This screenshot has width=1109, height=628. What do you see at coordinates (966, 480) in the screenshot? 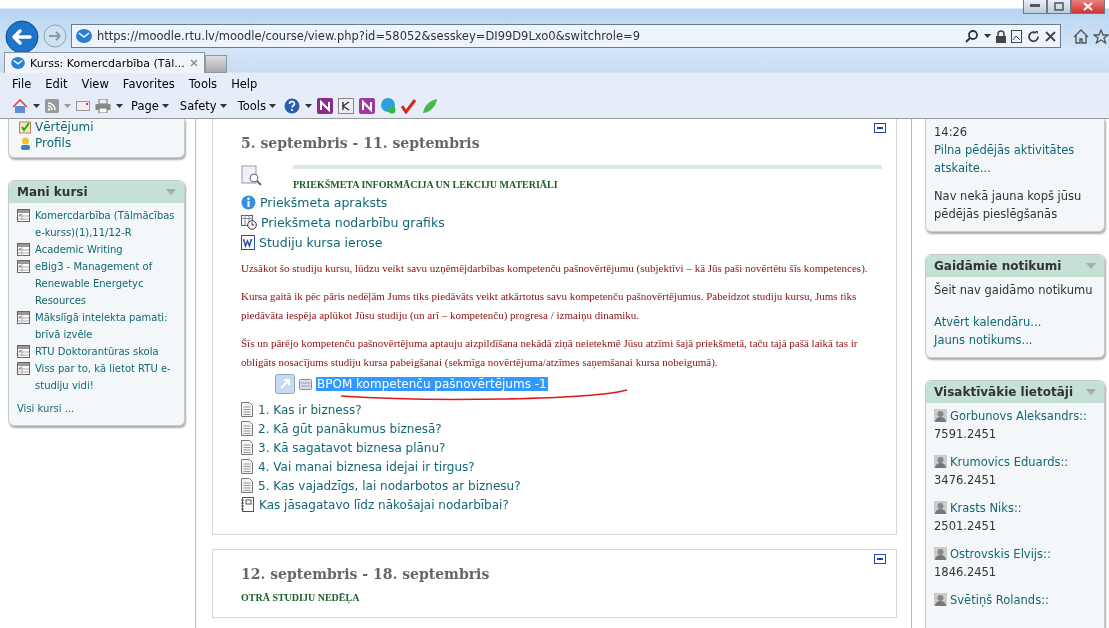
I see `user-score: 3476.2451` at bounding box center [966, 480].